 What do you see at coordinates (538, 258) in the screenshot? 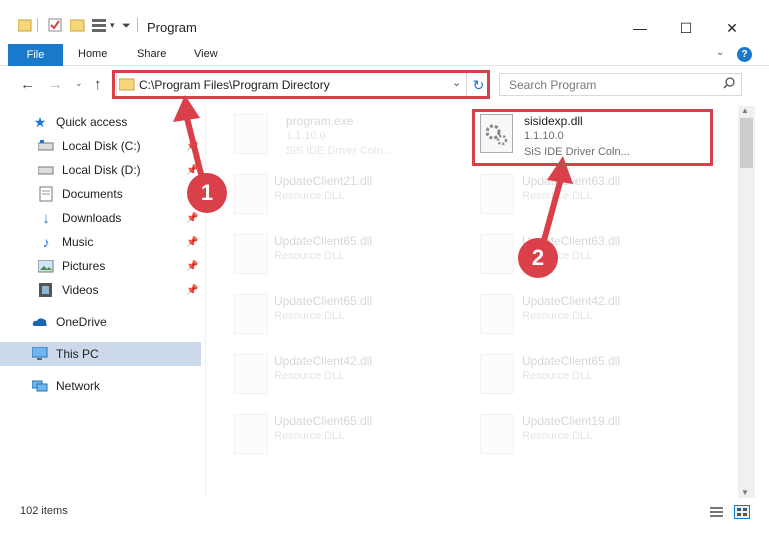
I see `step-badge-2: 2` at bounding box center [538, 258].